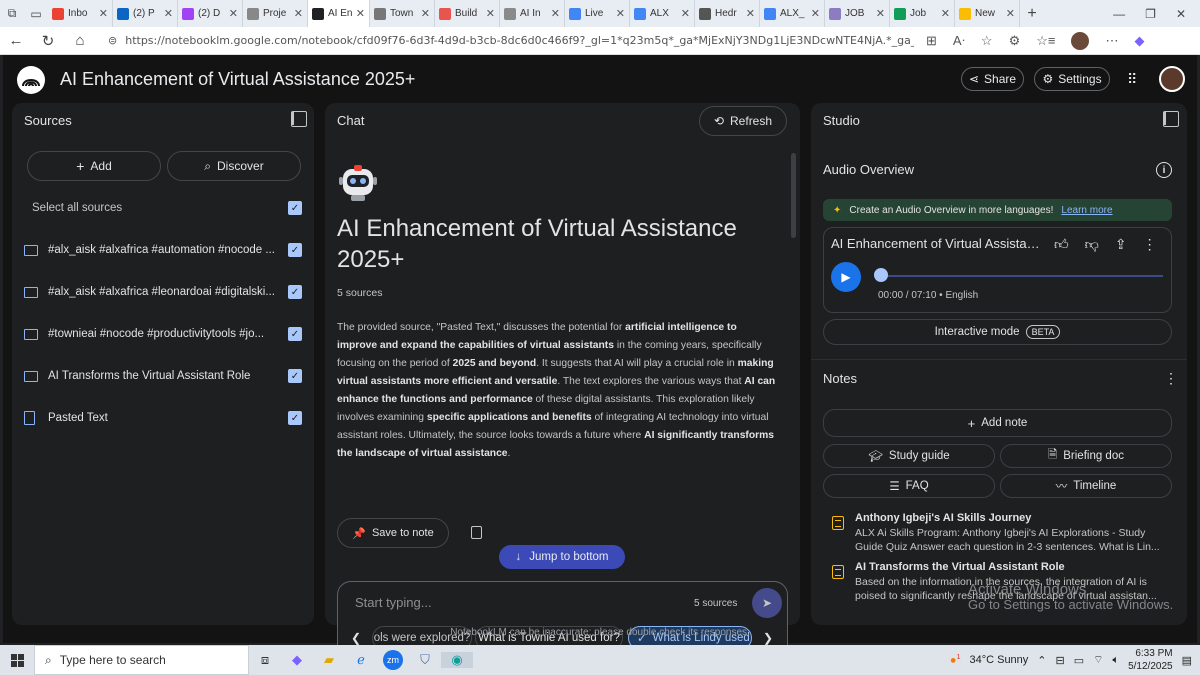  I want to click on faq-button: ☰ FAQ, so click(909, 486).